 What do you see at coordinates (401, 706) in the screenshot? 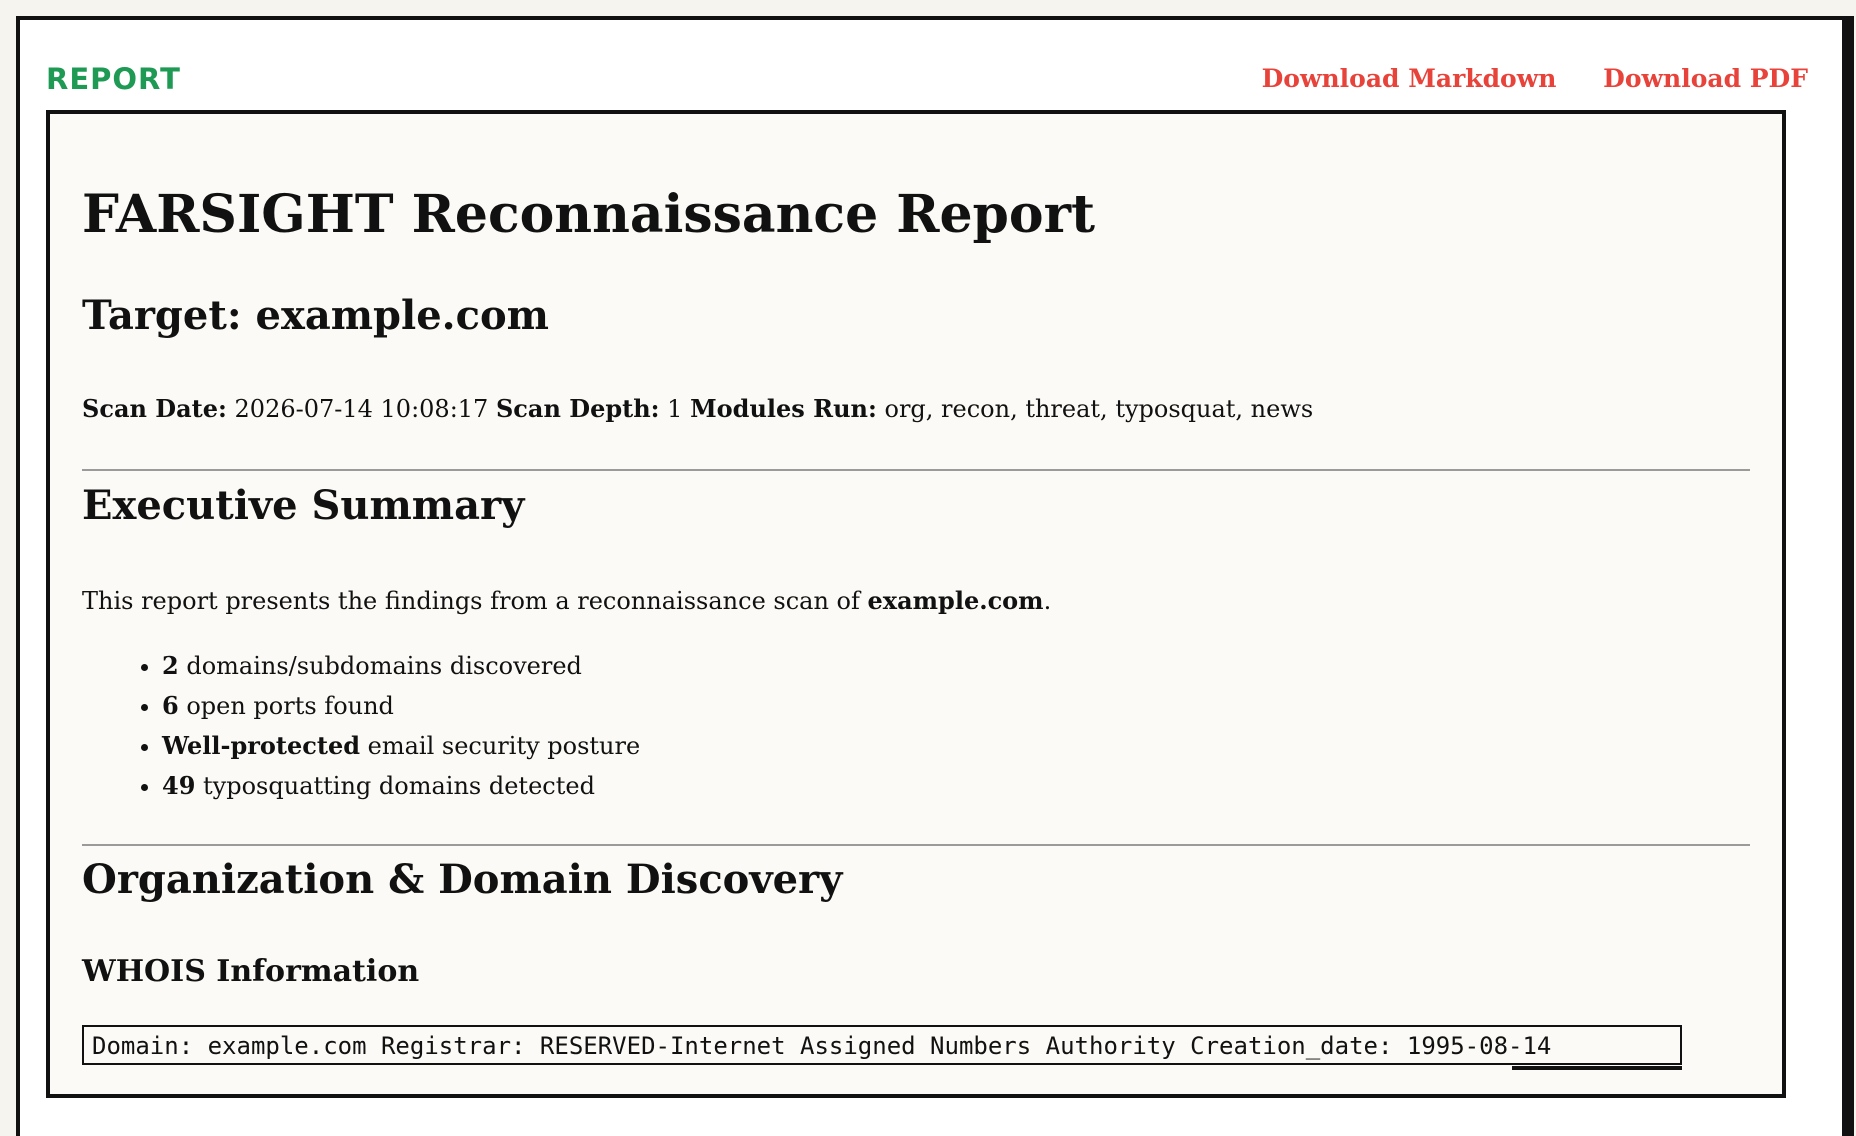
I see `list-item: 6 open ports found` at bounding box center [401, 706].